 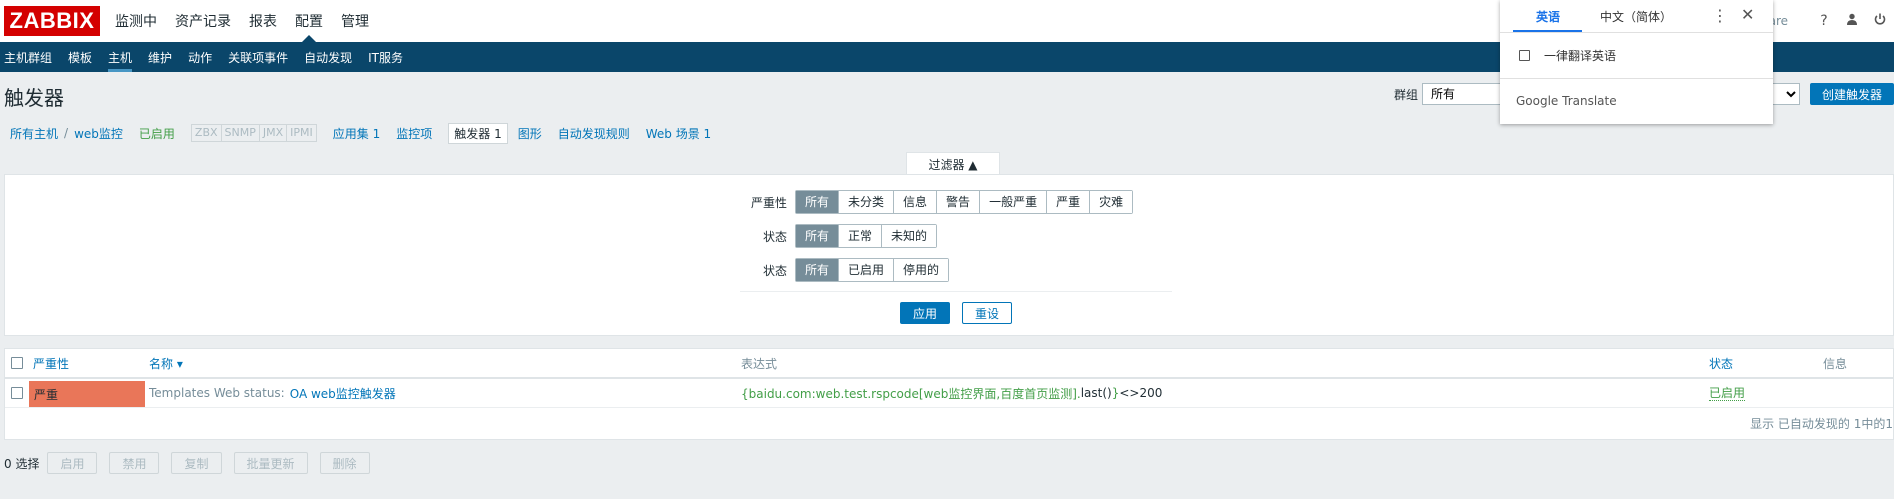 What do you see at coordinates (916, 202) in the screenshot?
I see `severity-information: 信息` at bounding box center [916, 202].